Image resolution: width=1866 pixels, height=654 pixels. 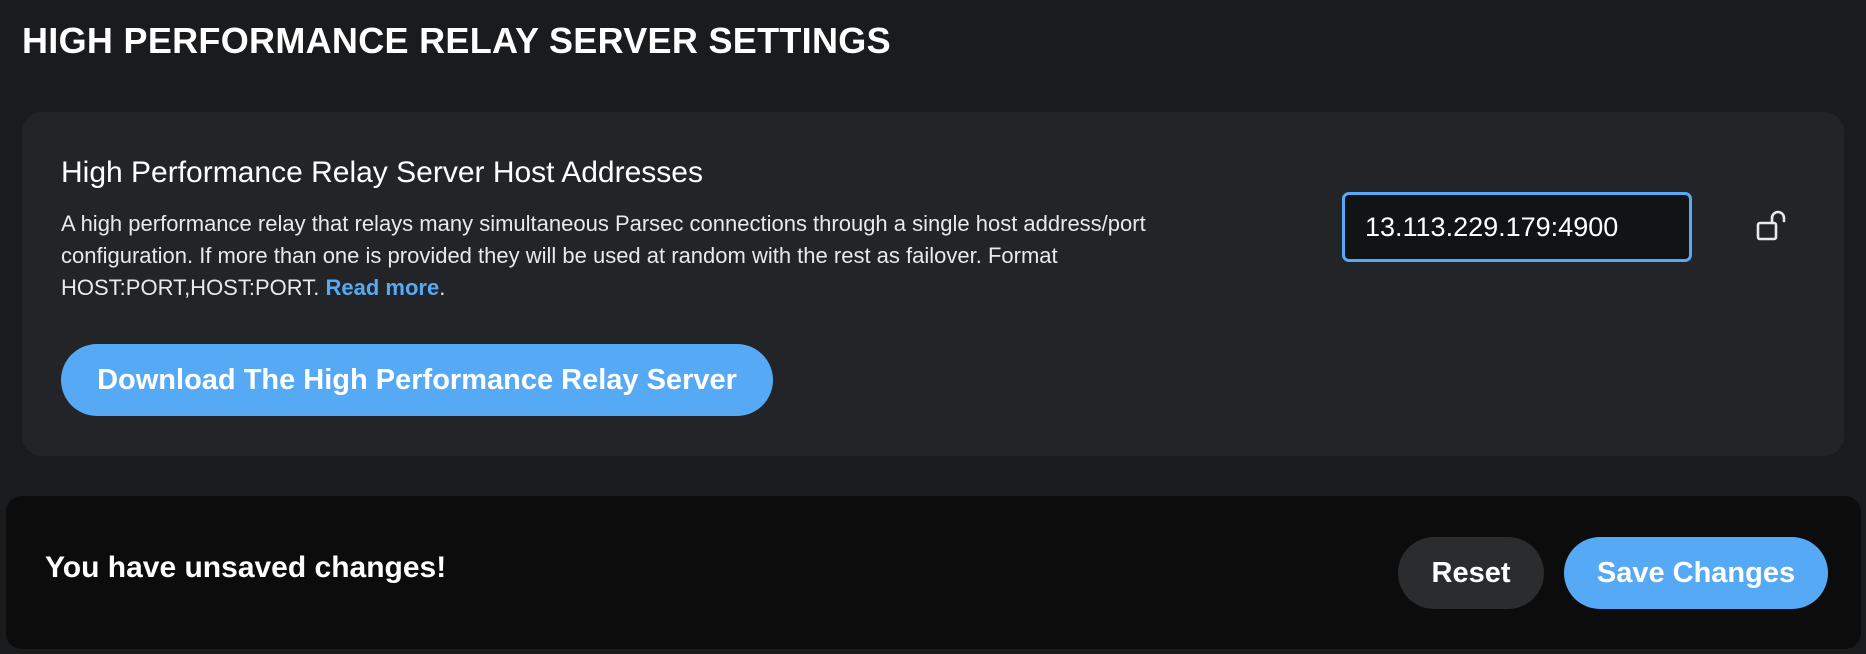 I want to click on save-changes-button: Save Changes, so click(x=1696, y=573).